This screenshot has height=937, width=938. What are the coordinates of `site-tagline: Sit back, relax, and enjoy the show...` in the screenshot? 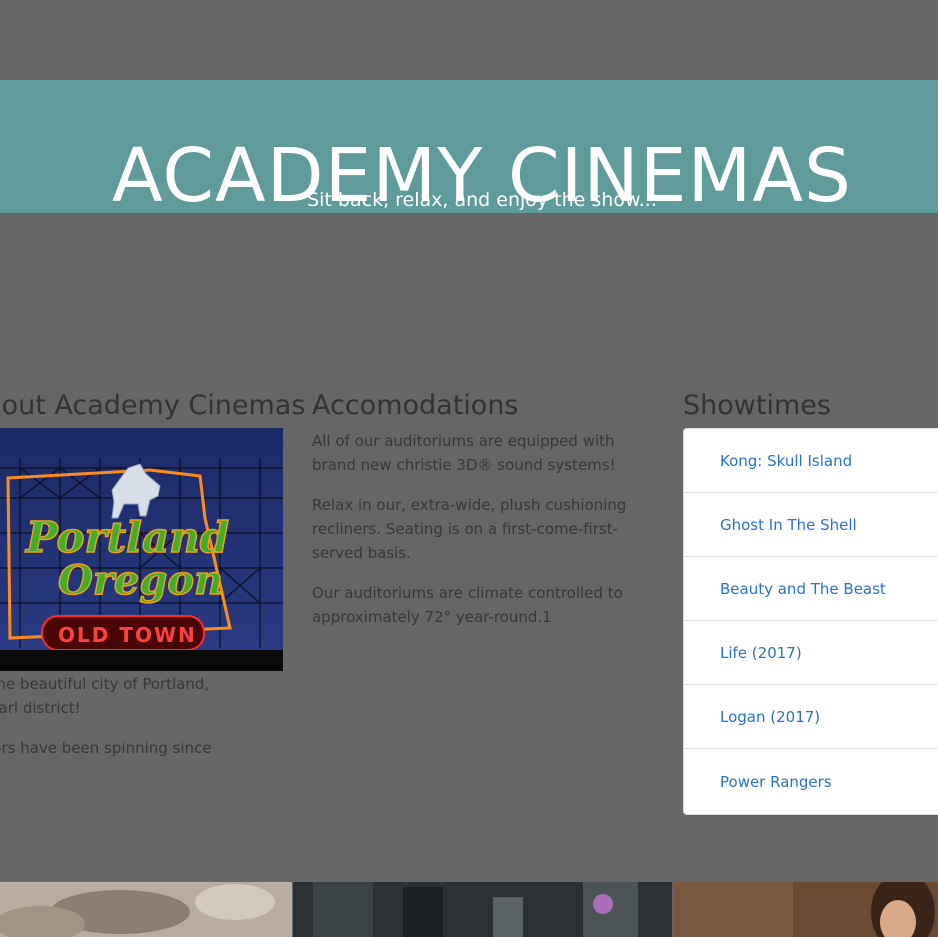 It's located at (482, 200).